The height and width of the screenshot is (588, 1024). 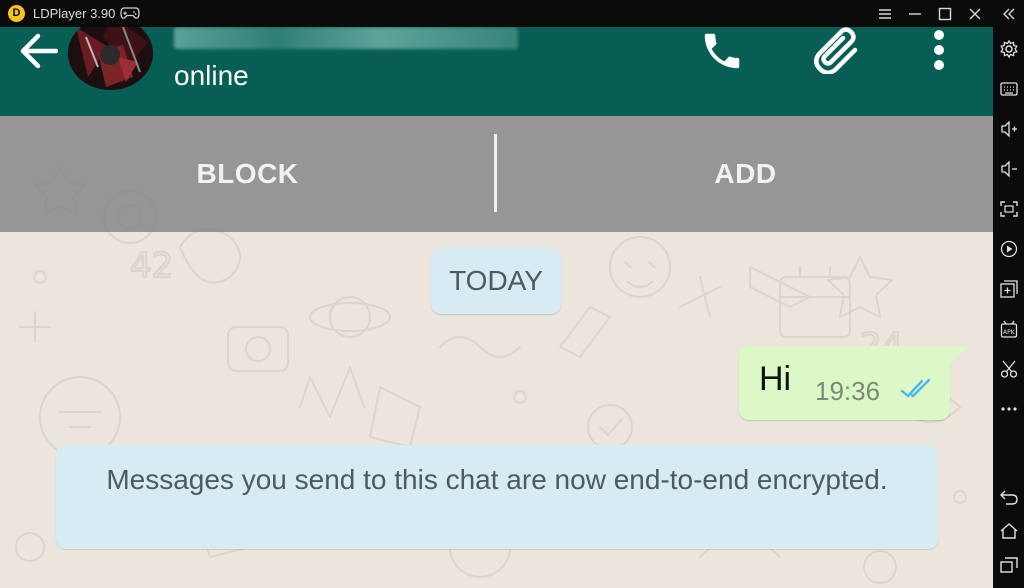 I want to click on contact-name-blurred, so click(x=346, y=38).